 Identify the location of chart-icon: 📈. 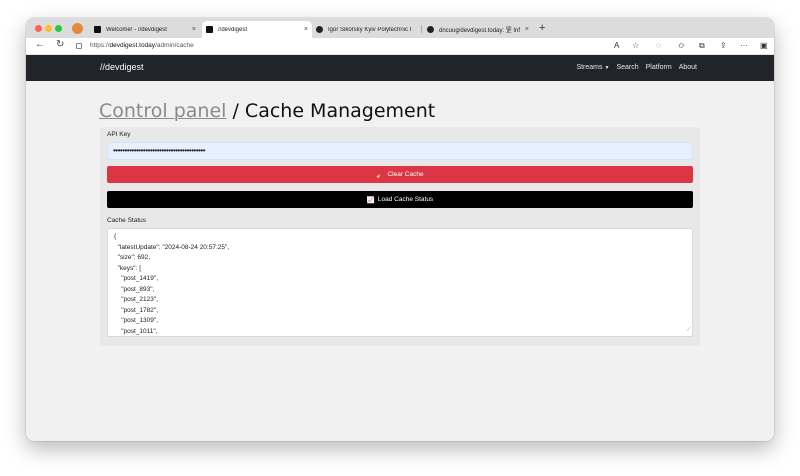
(370, 200).